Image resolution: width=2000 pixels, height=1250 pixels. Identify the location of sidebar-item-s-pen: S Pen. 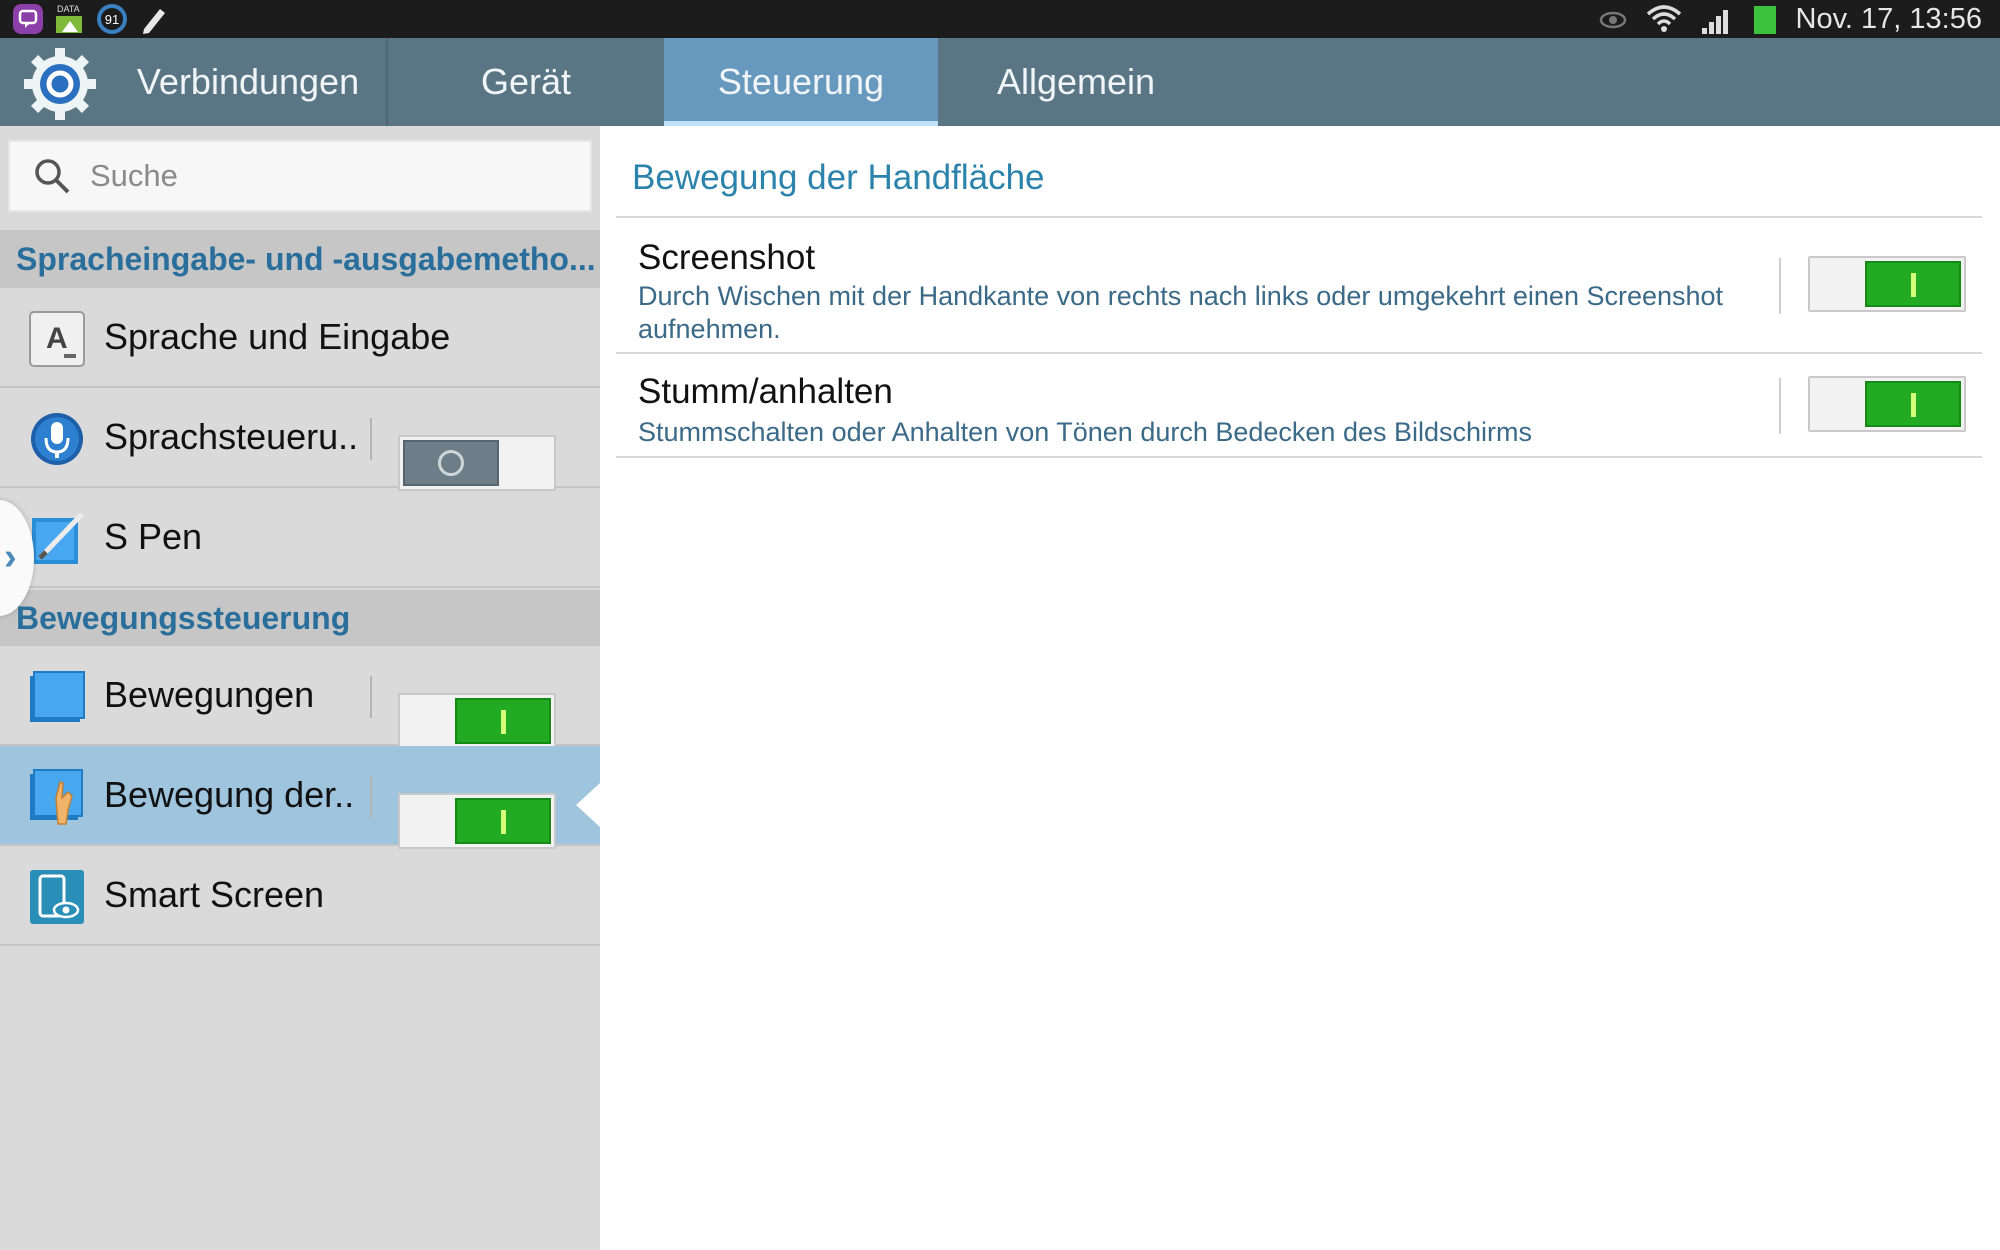
(300, 538).